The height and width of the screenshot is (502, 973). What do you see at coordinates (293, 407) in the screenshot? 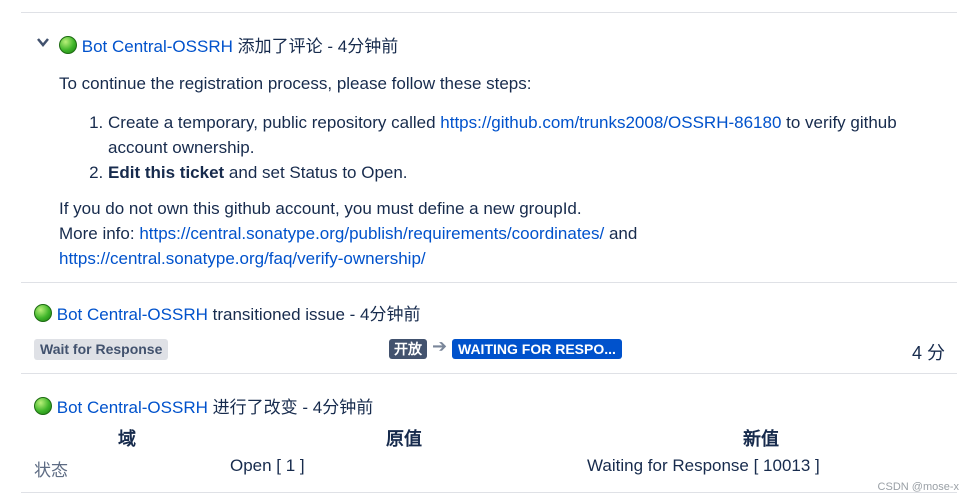
I see `change-action: 进行了改变 - 4分钟前` at bounding box center [293, 407].